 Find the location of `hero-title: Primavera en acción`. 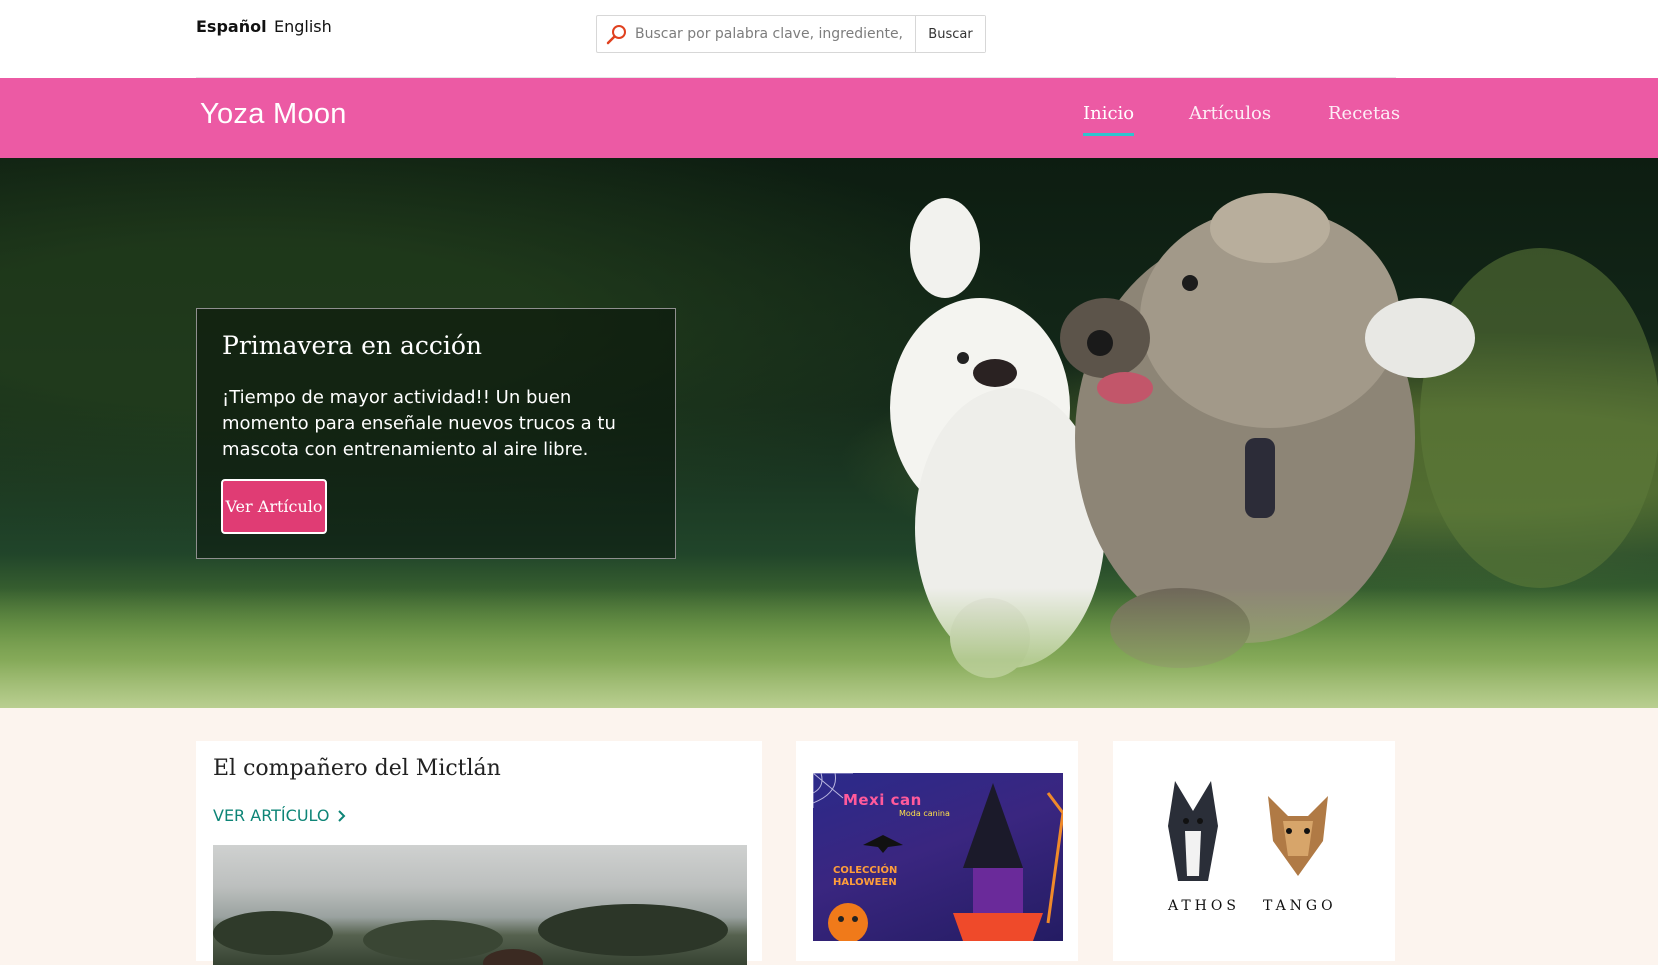

hero-title: Primavera en acción is located at coordinates (352, 345).